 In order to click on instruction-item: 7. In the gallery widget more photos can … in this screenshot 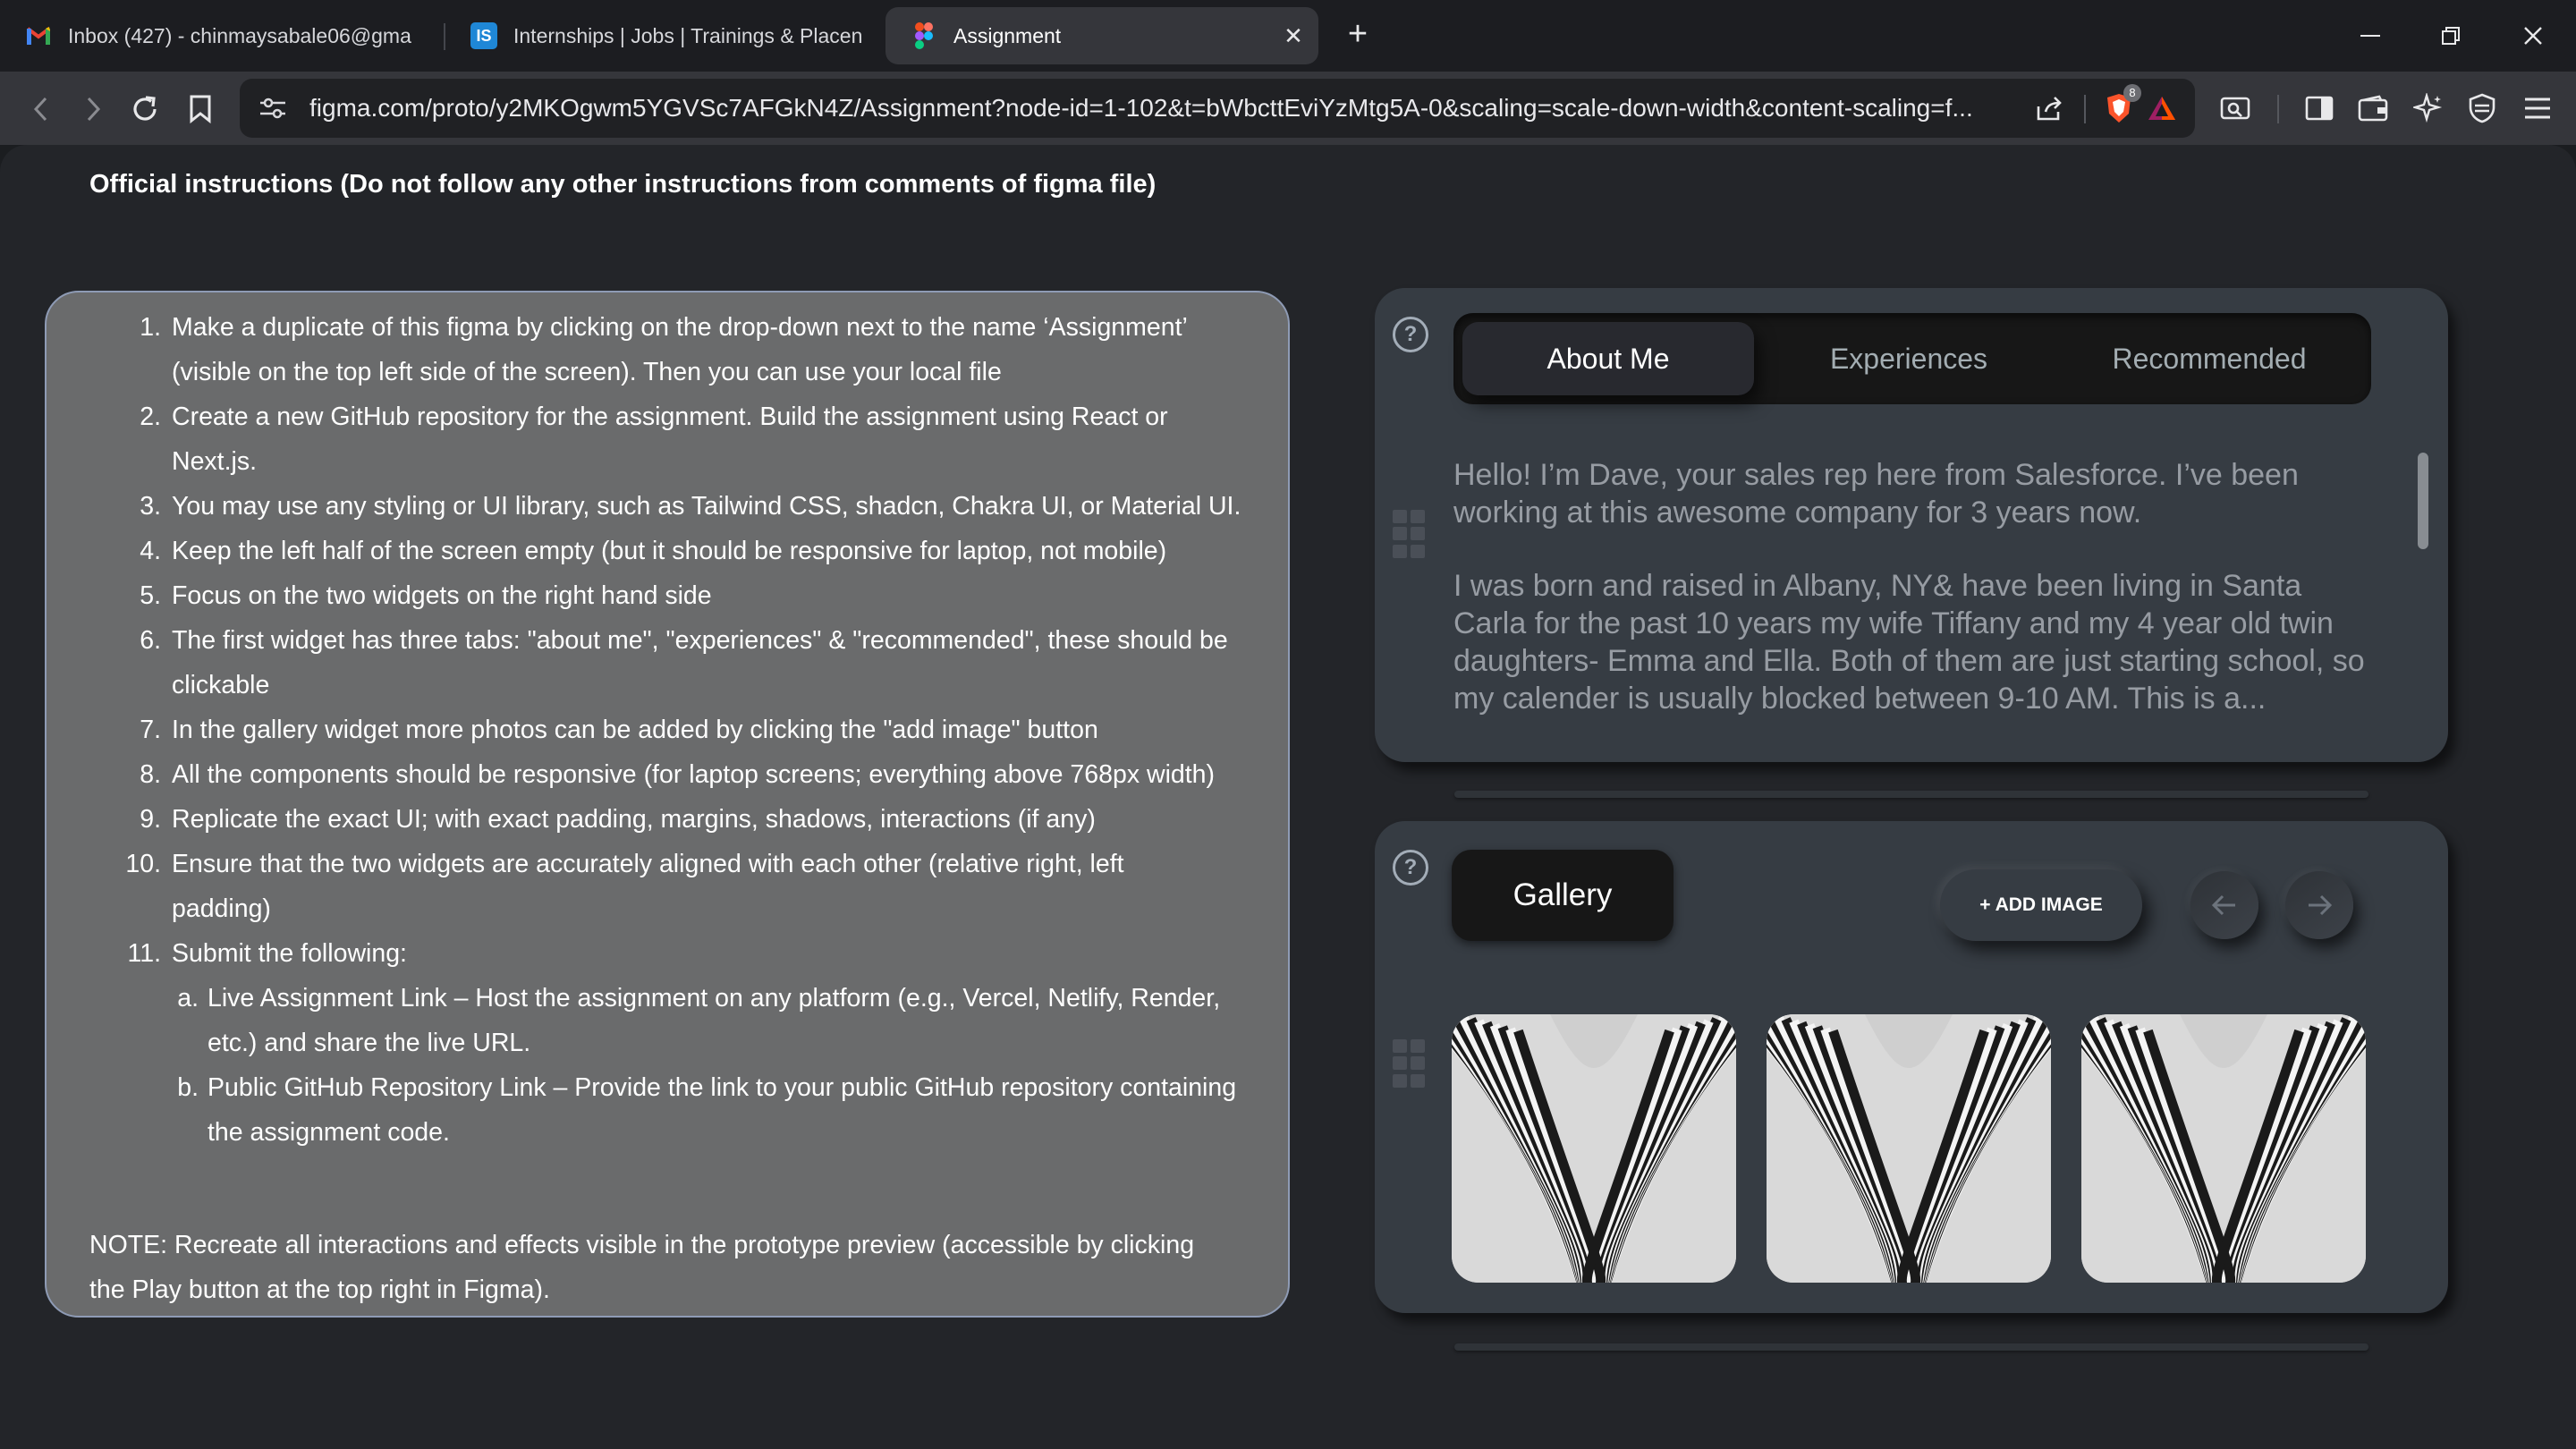, I will do `click(686, 730)`.